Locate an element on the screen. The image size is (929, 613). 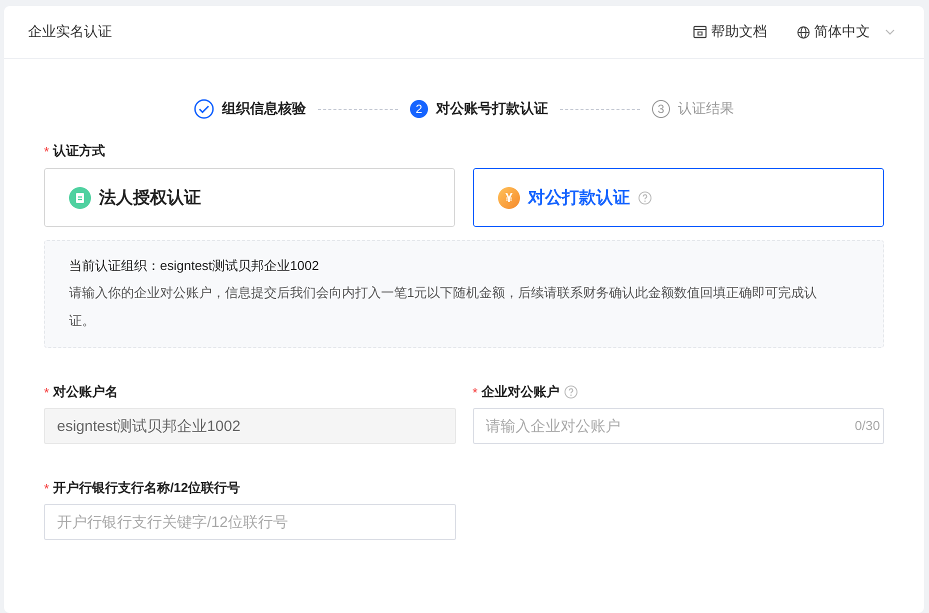
globe-icon is located at coordinates (803, 32).